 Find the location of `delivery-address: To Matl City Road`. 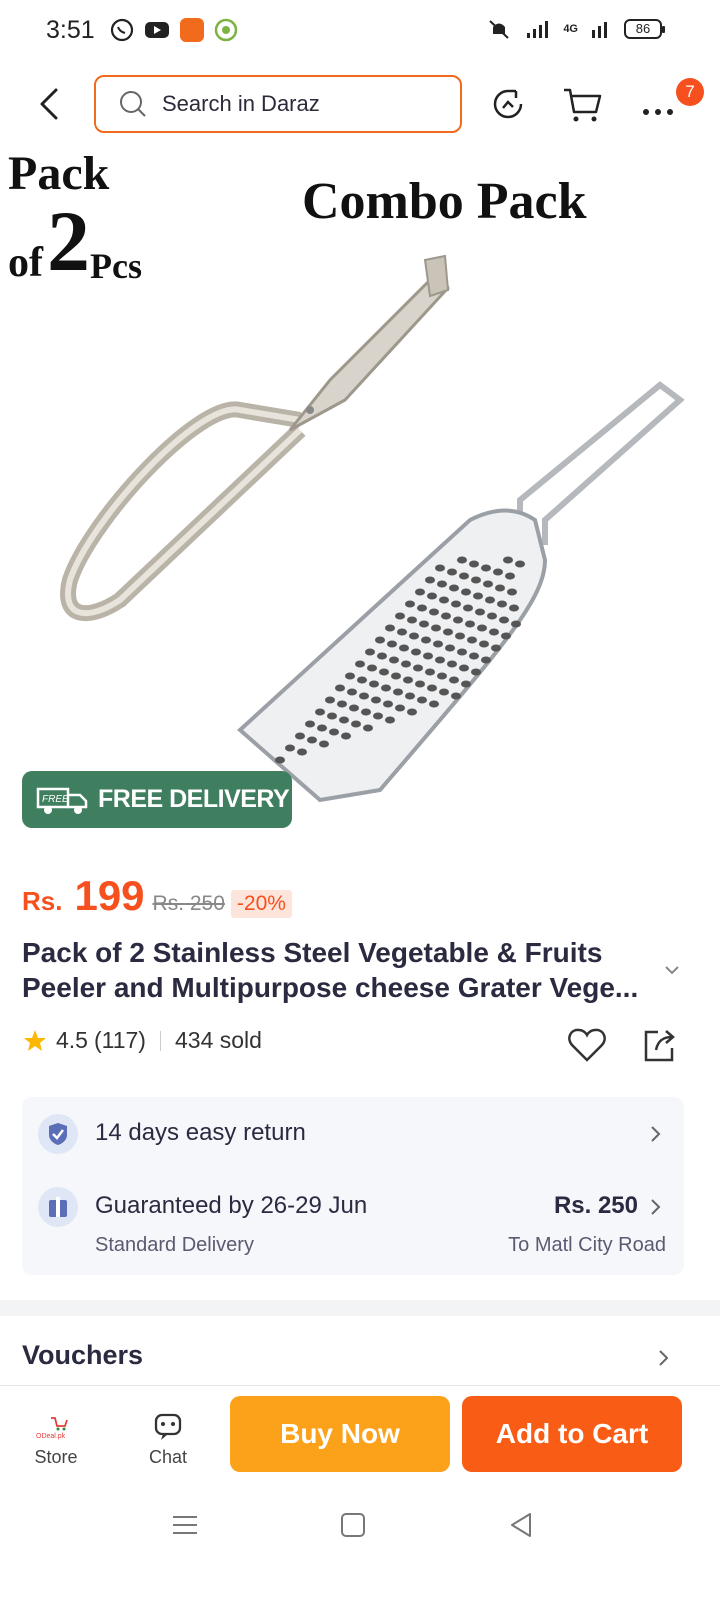

delivery-address: To Matl City Road is located at coordinates (587, 1245).